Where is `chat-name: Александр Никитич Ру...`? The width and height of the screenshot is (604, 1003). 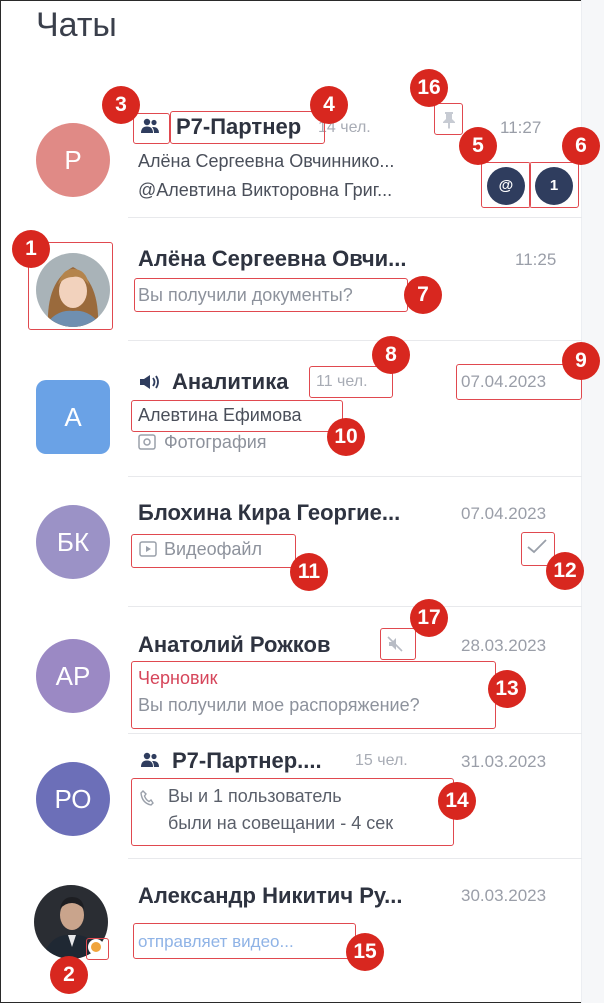 chat-name: Александр Никитич Ру... is located at coordinates (270, 895).